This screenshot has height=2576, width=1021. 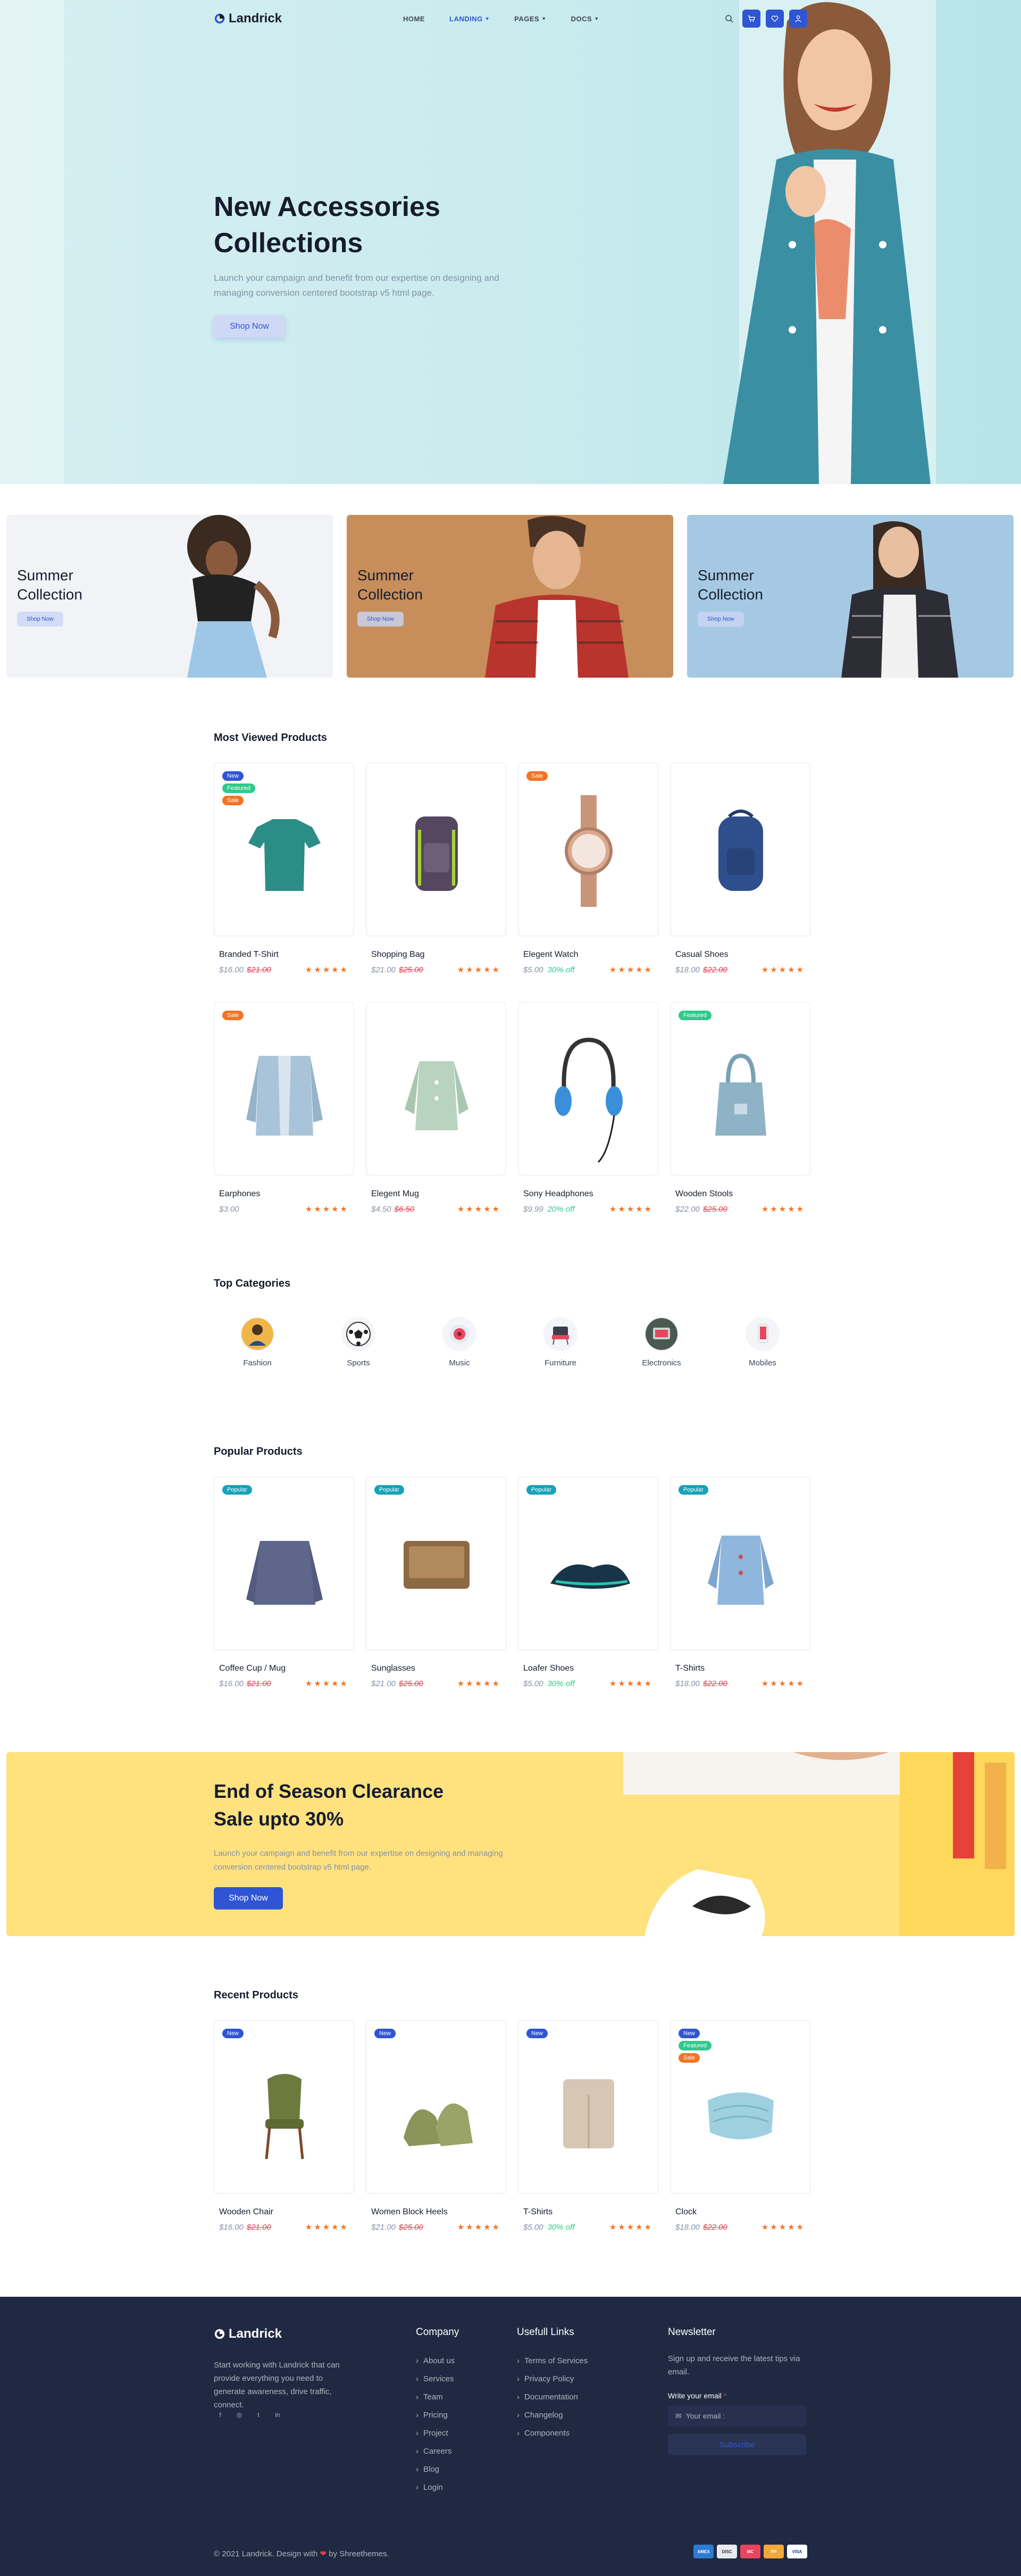 I want to click on category-mobiles: Mobiles, so click(x=762, y=1342).